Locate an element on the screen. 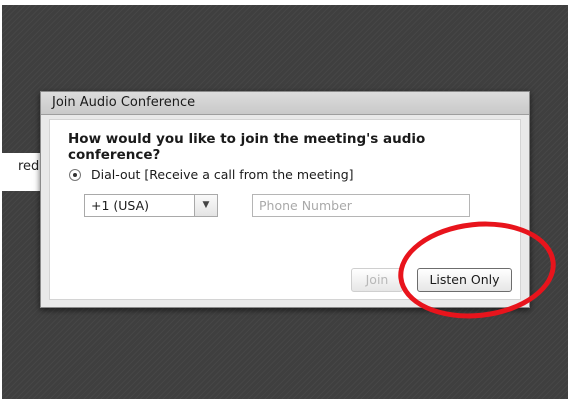  phone-number-input is located at coordinates (361, 205).